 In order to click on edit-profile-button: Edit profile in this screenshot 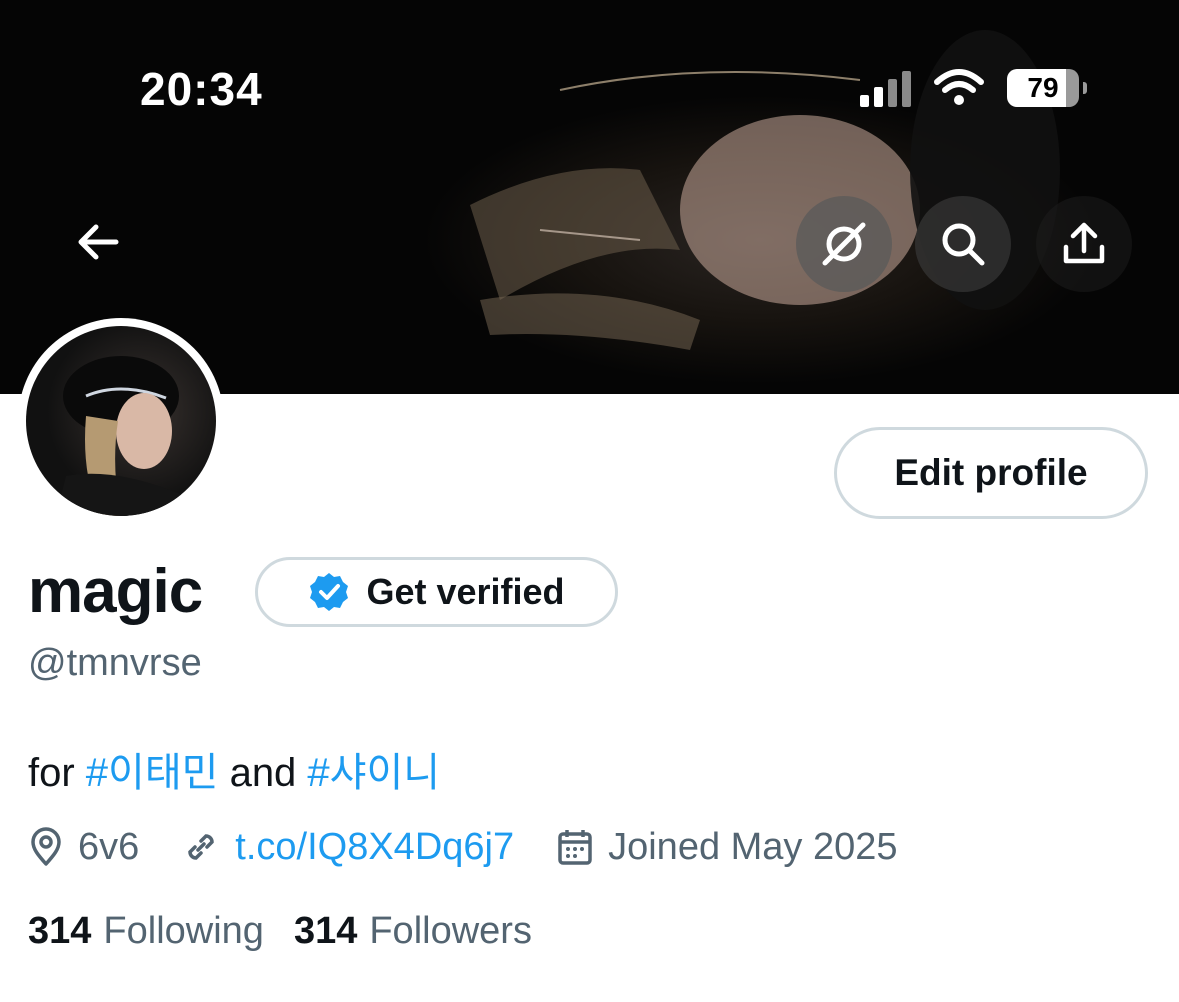, I will do `click(991, 473)`.